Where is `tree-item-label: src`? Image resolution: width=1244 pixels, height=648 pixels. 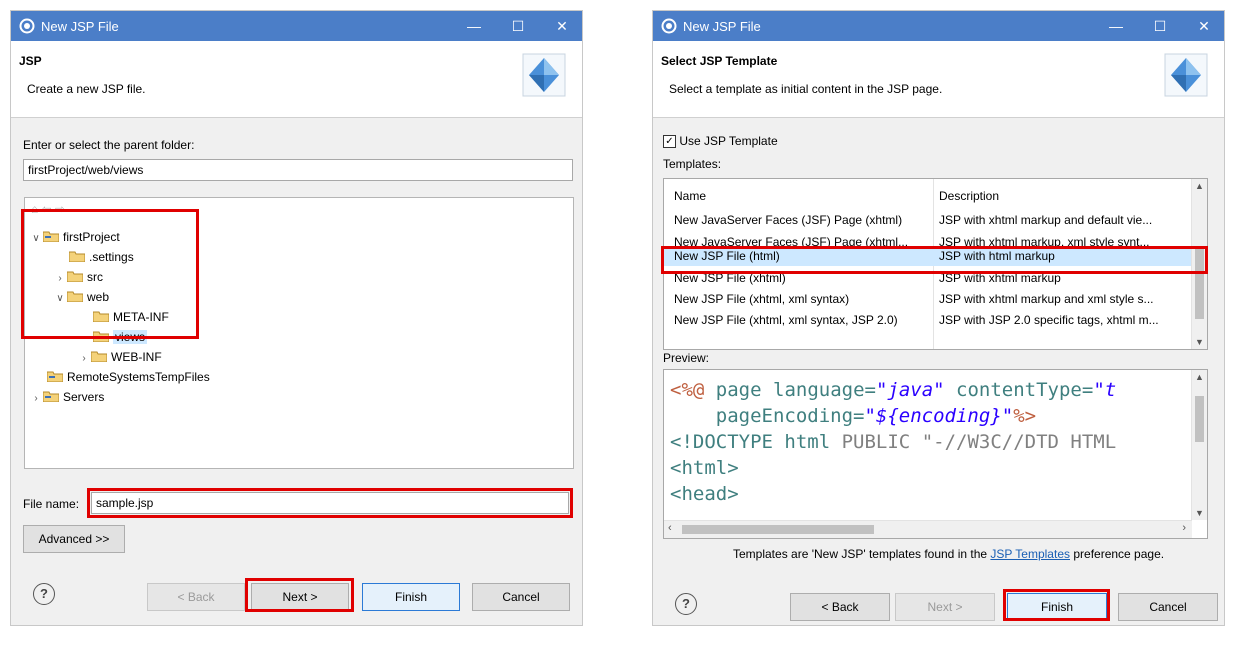 tree-item-label: src is located at coordinates (95, 277).